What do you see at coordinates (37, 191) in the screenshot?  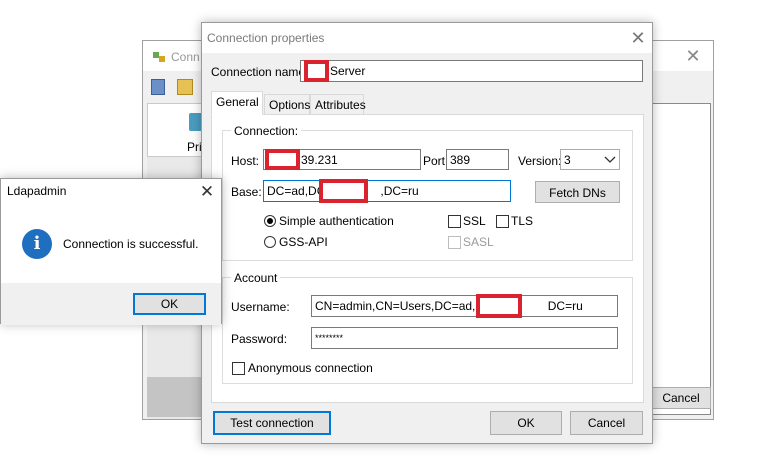 I see `message-box-title: Ldapadmin` at bounding box center [37, 191].